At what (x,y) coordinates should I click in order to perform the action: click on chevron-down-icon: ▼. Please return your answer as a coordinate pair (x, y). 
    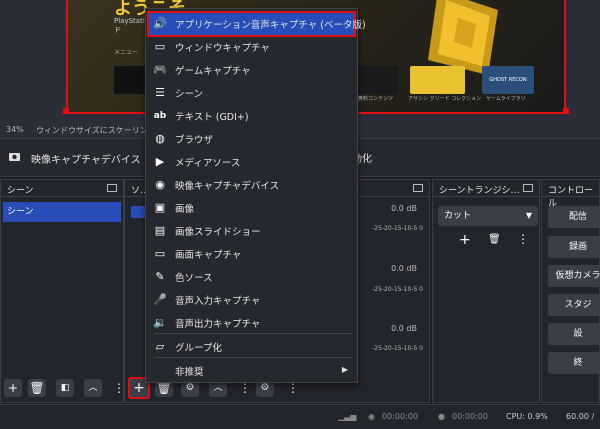
    Looking at the image, I should click on (528, 215).